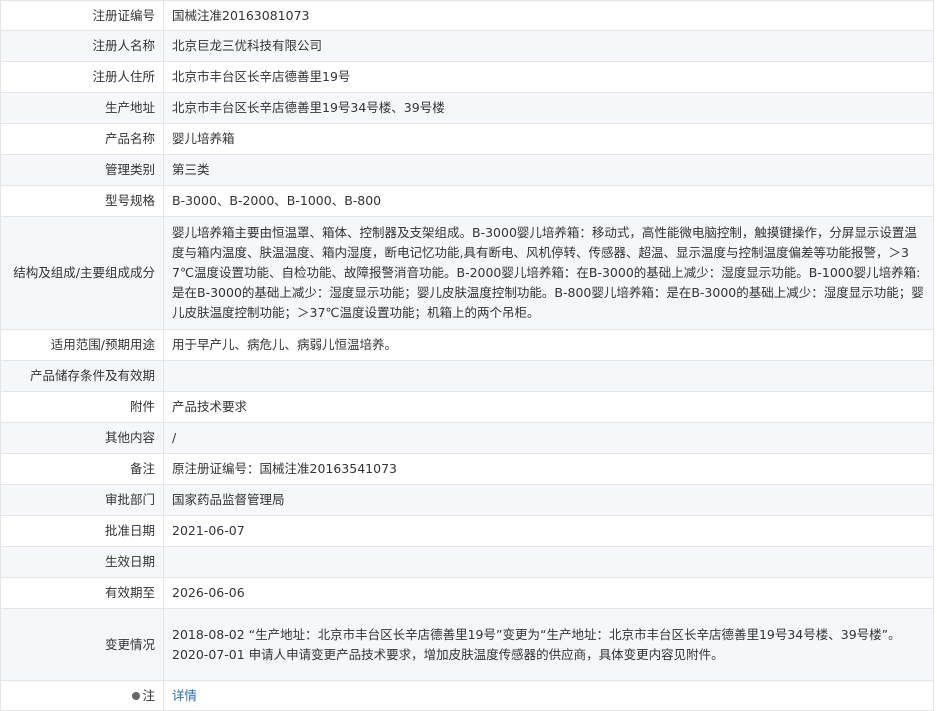 The height and width of the screenshot is (711, 937). I want to click on details-link: 详情, so click(184, 695).